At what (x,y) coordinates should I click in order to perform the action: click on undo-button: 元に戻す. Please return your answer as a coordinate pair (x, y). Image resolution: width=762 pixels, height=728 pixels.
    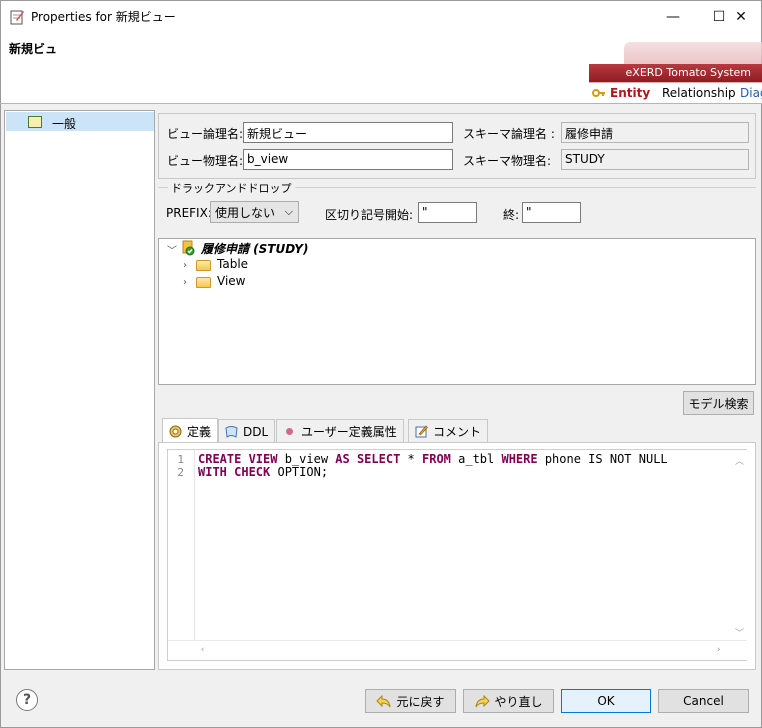
    Looking at the image, I should click on (410, 701).